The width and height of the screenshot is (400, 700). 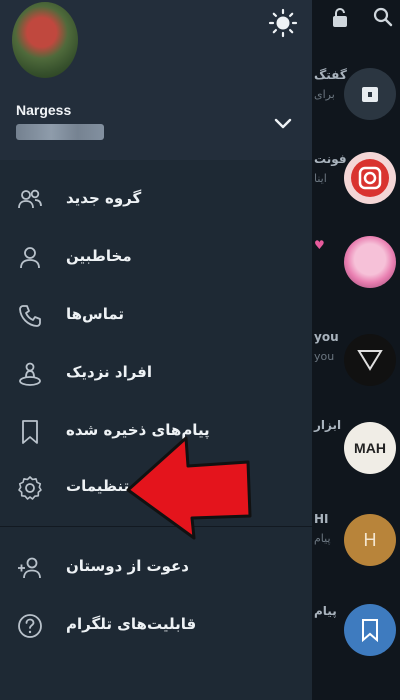 I want to click on avatar-text: MAH, so click(x=370, y=448).